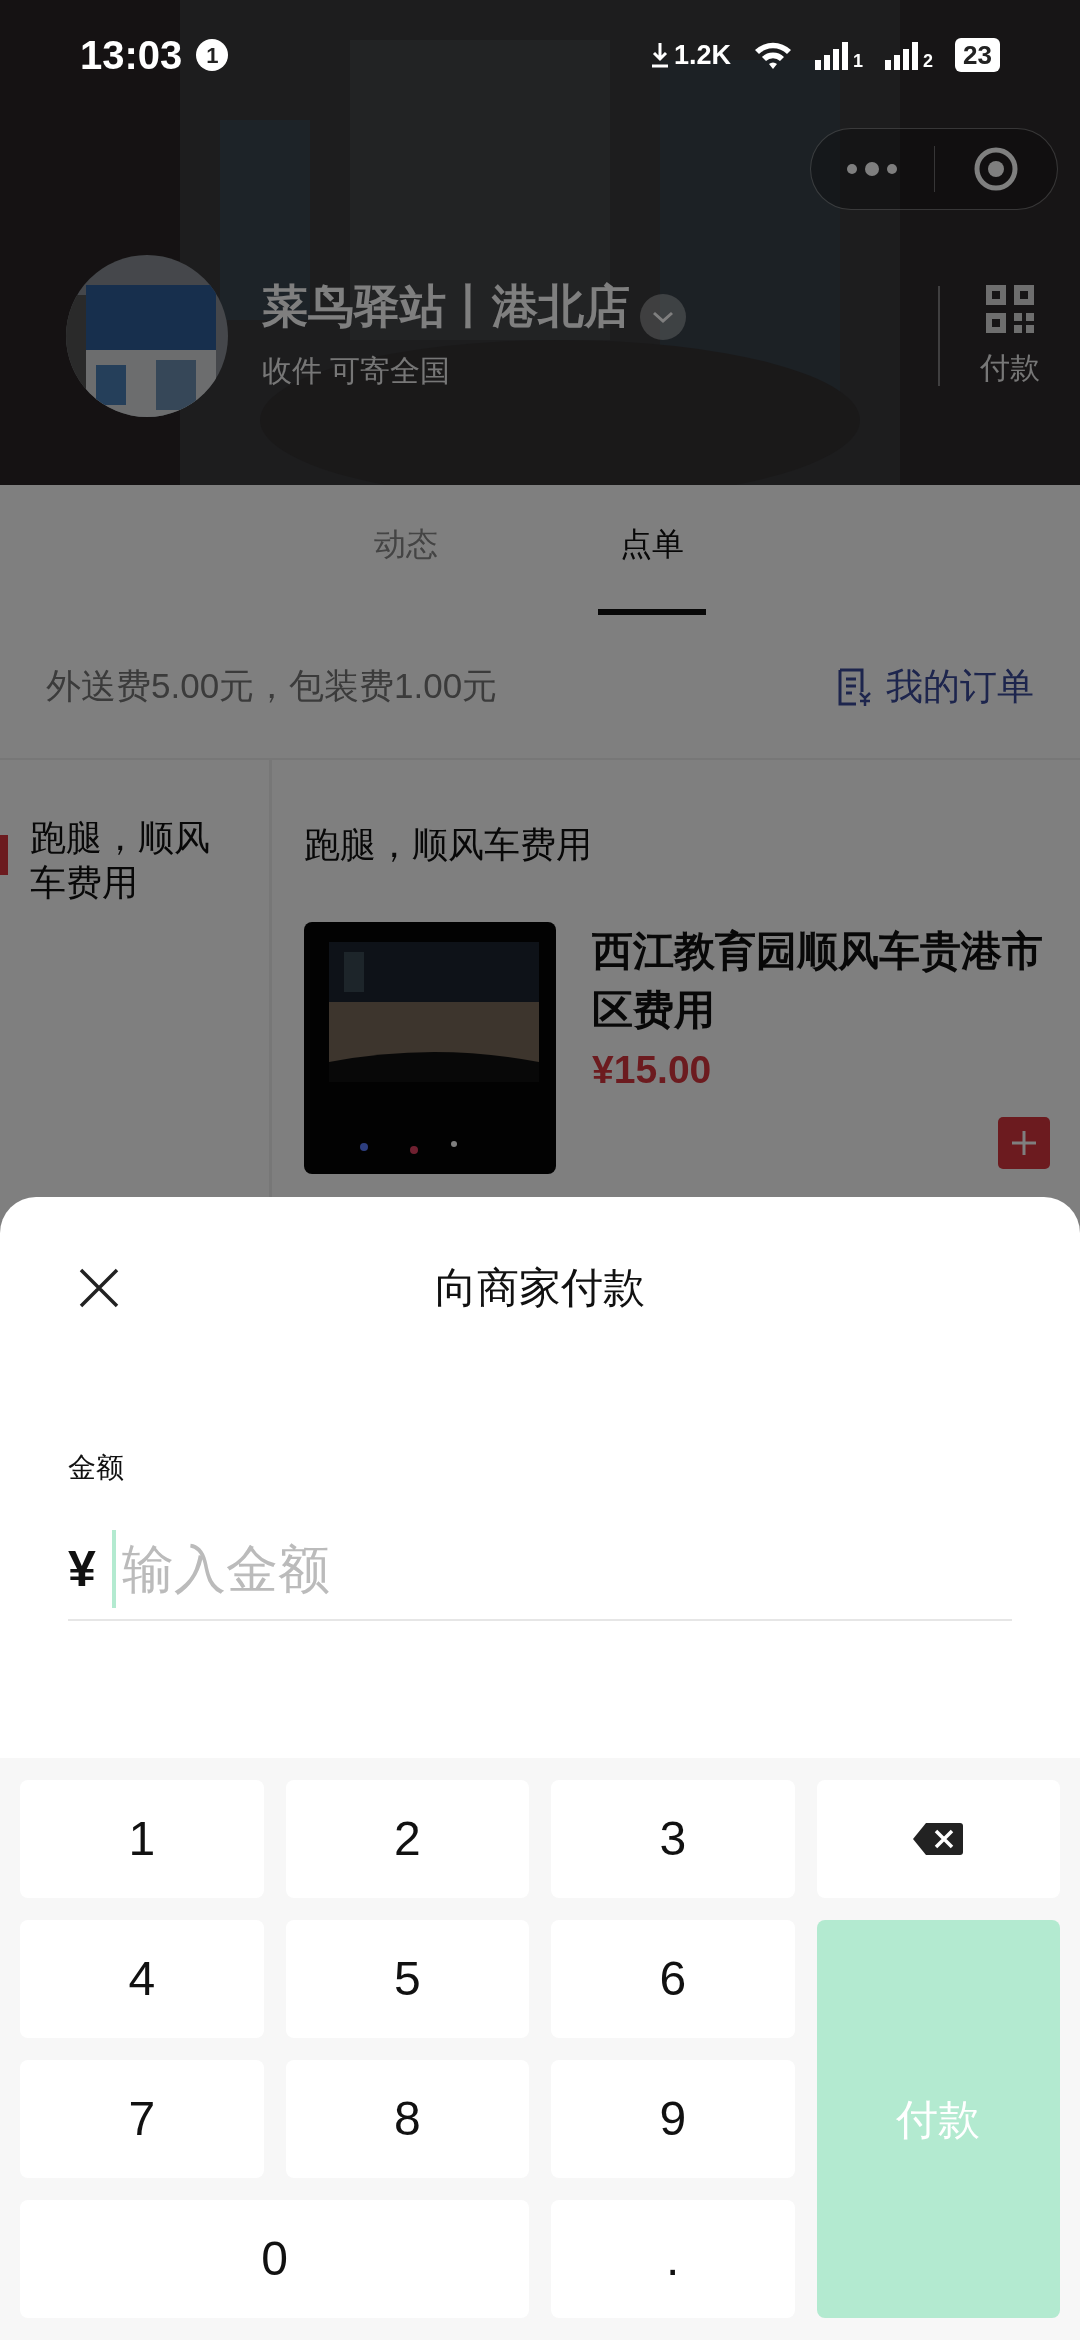 Image resolution: width=1080 pixels, height=2340 pixels. I want to click on keypad-key: 9, so click(673, 2119).